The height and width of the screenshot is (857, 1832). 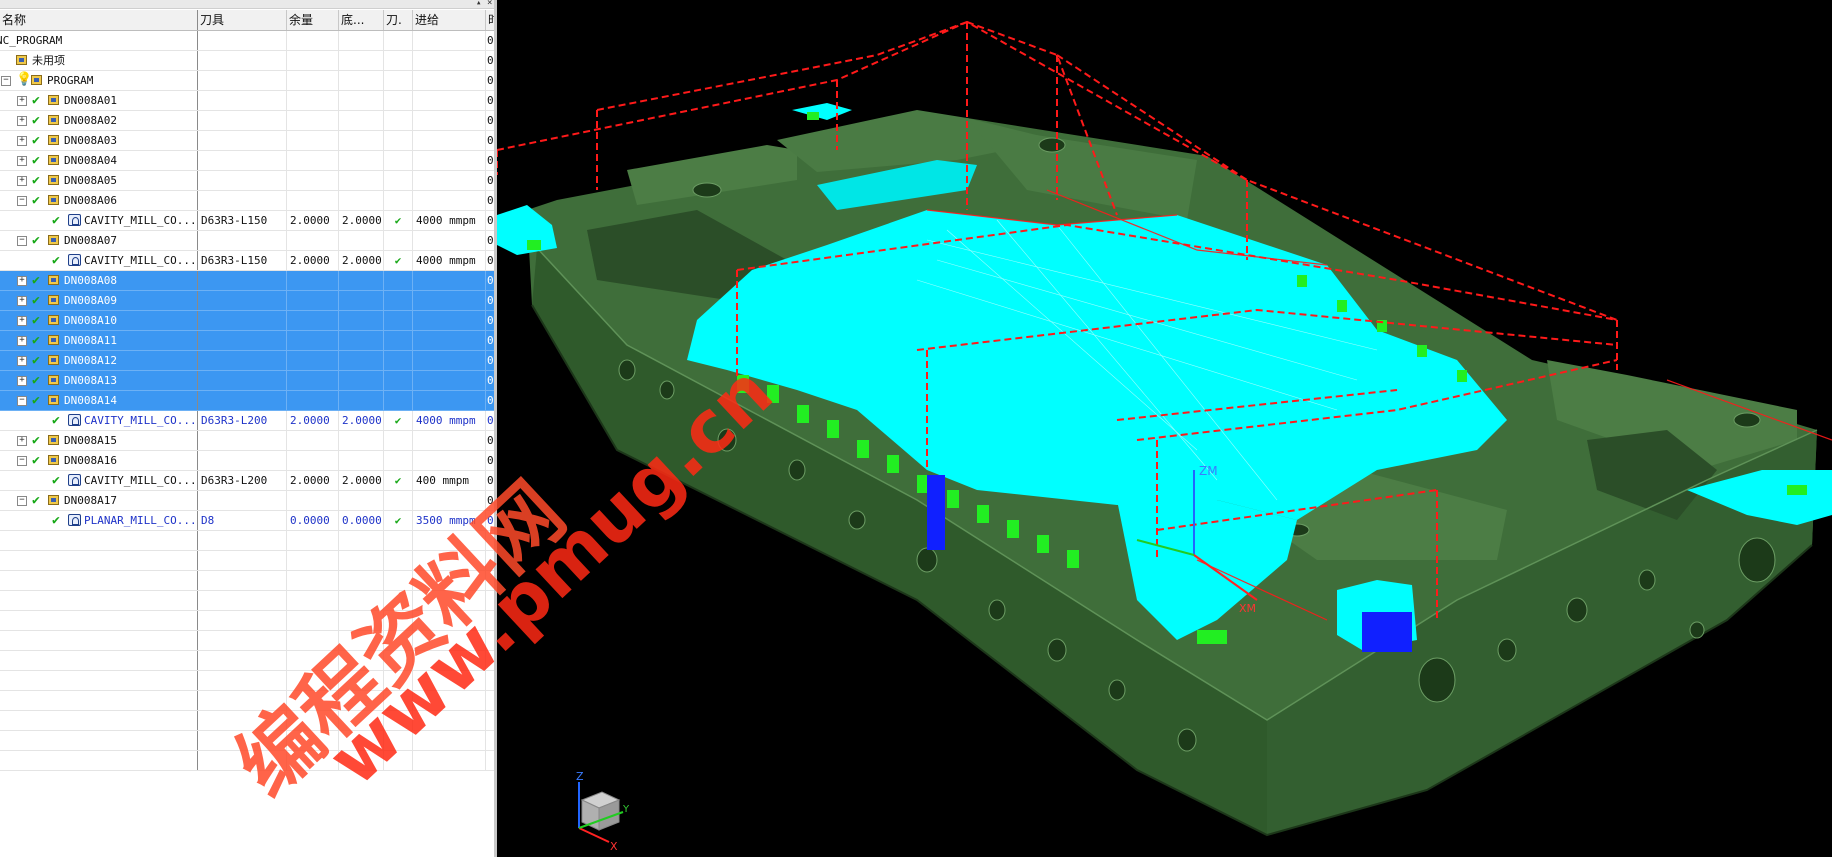 I want to click on table-row: + ✔ DN008A03 00, so click(x=247, y=141).